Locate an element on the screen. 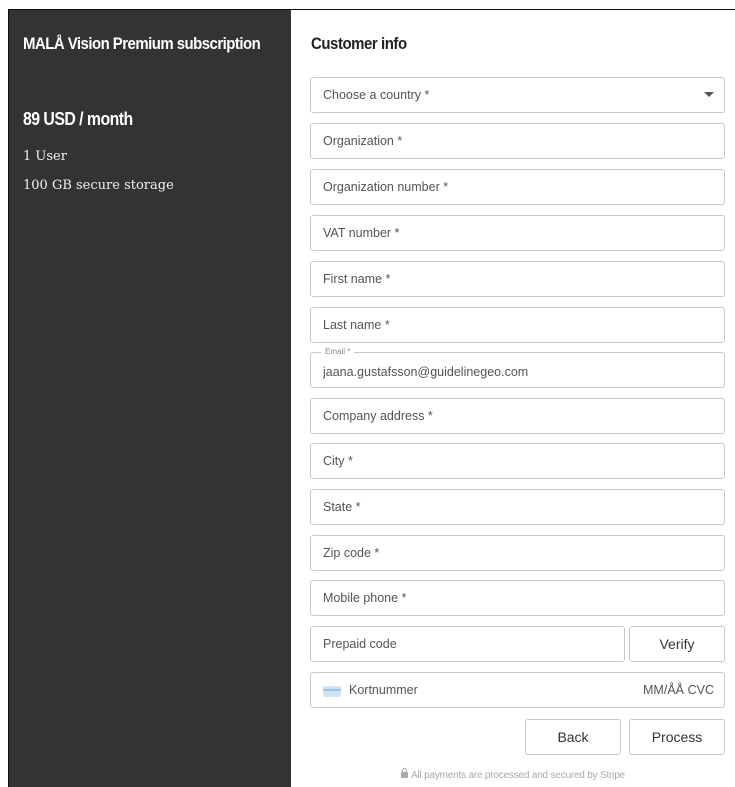 Image resolution: width=735 pixels, height=787 pixels. email-field is located at coordinates (517, 370).